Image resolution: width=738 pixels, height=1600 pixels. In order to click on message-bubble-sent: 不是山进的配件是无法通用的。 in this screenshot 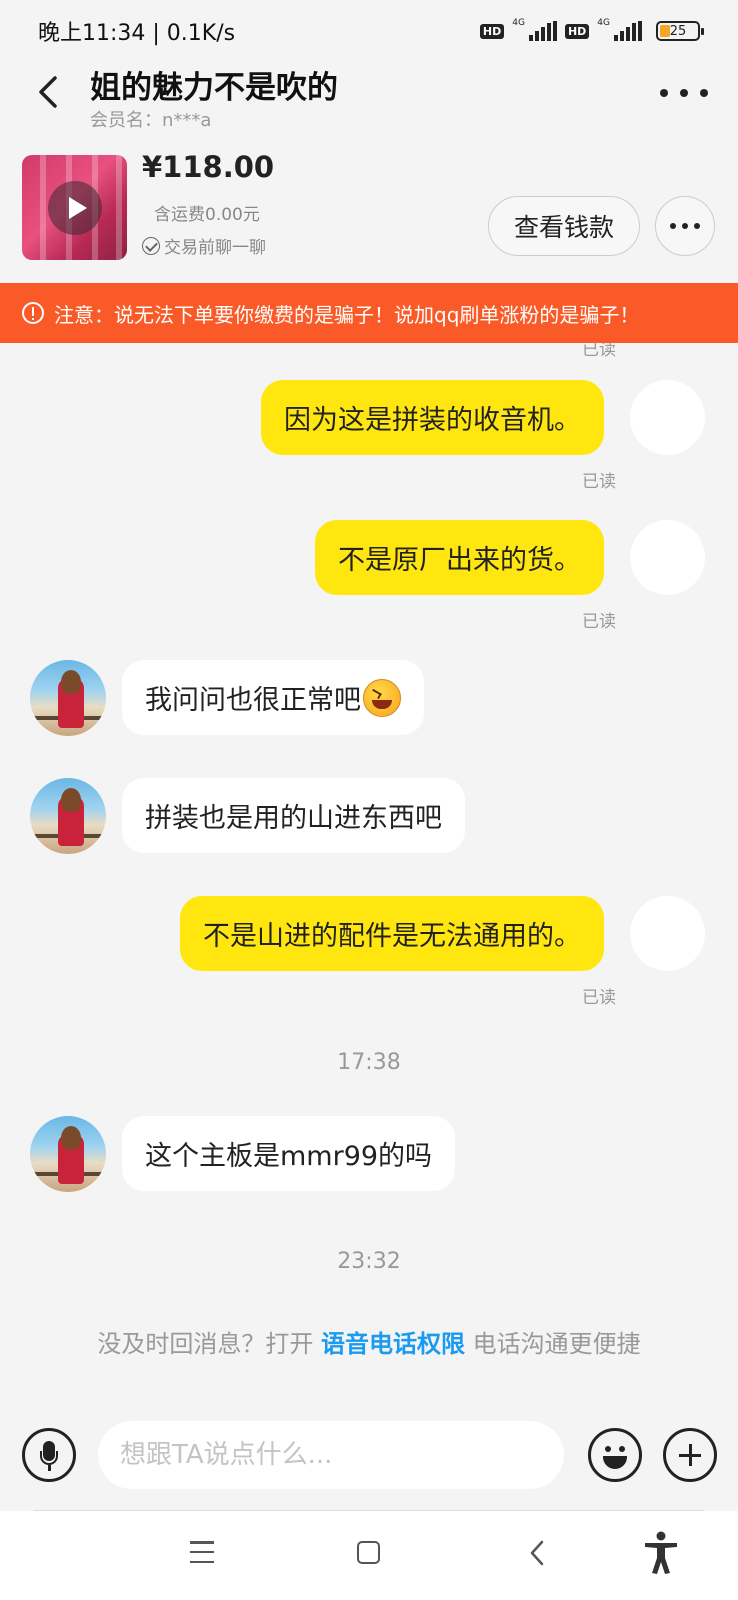, I will do `click(392, 933)`.